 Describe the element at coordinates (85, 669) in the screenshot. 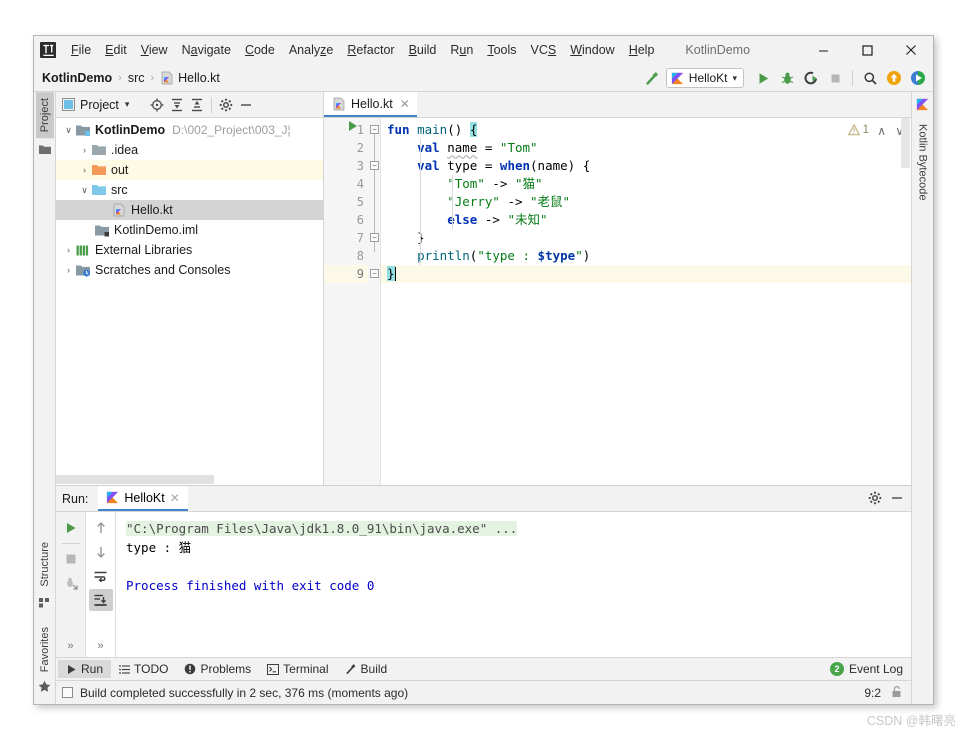

I see `bottom-tab-run: Run` at that location.